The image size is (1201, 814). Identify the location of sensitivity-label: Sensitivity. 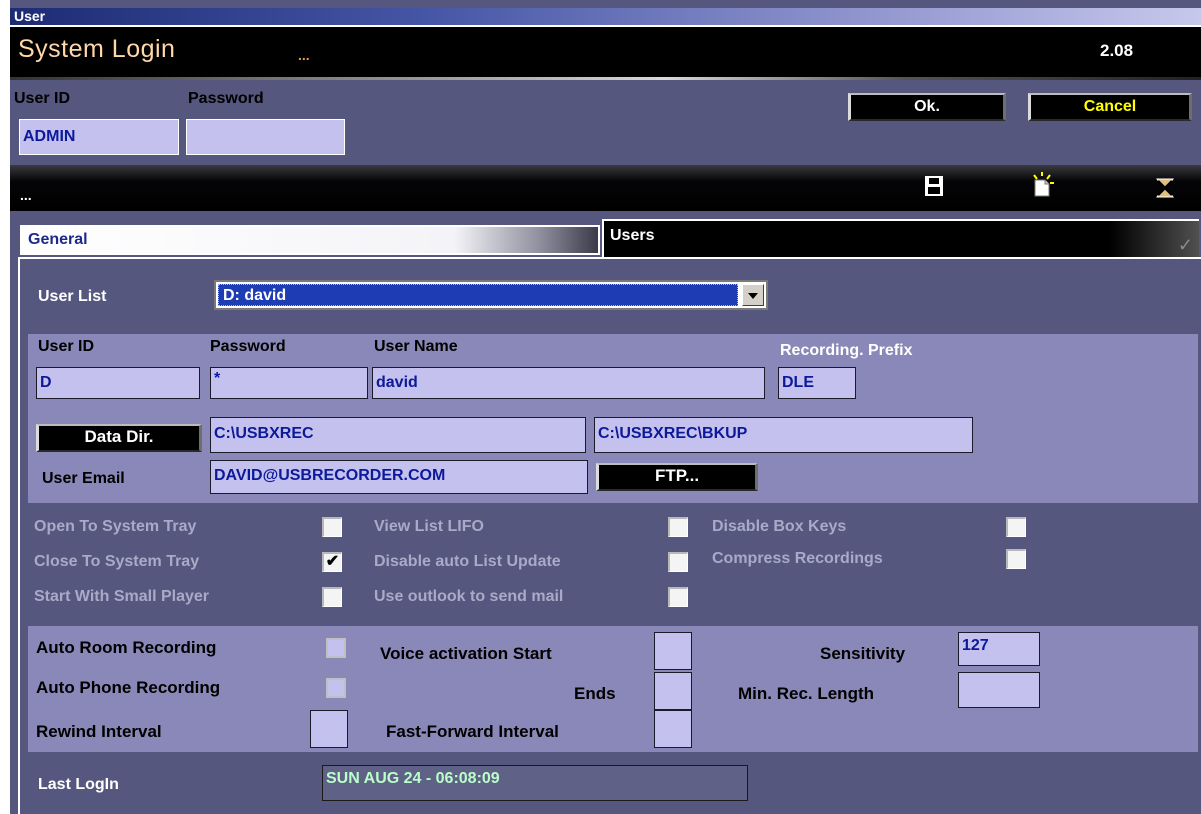
(863, 653).